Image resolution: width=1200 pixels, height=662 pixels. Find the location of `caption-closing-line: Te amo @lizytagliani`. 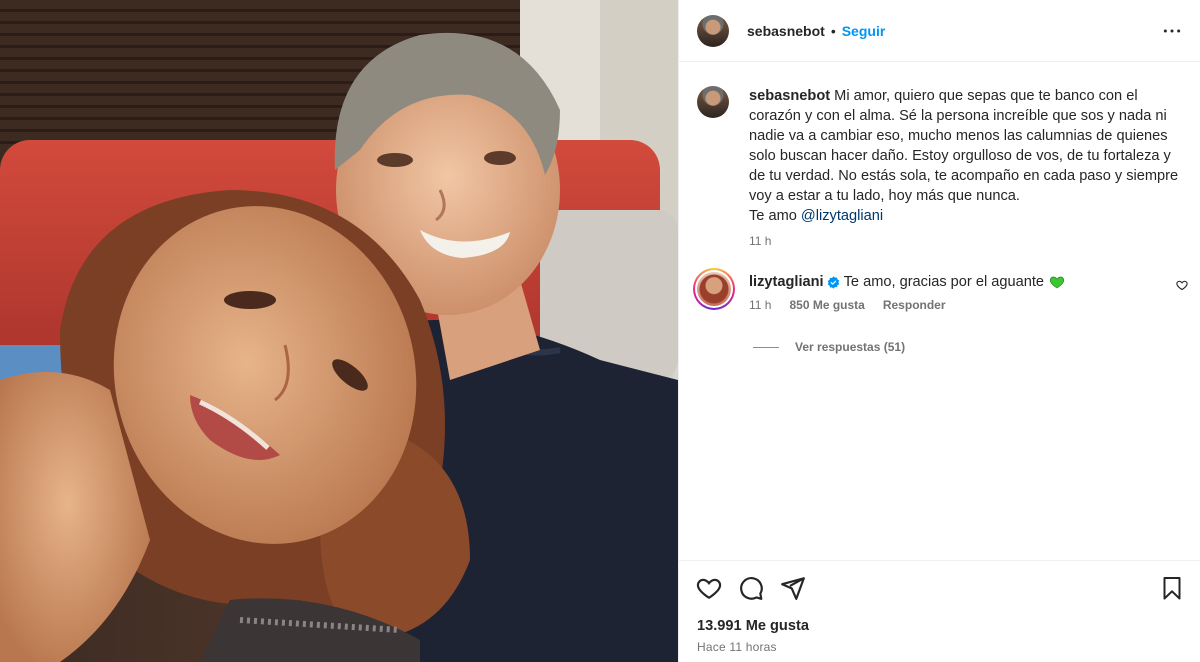

caption-closing-line: Te amo @lizytagliani is located at coordinates (966, 216).